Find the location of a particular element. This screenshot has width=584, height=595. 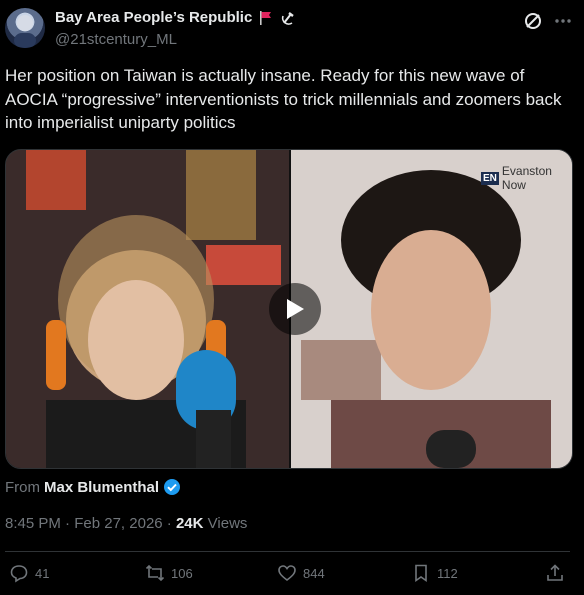

play-button is located at coordinates (295, 309).